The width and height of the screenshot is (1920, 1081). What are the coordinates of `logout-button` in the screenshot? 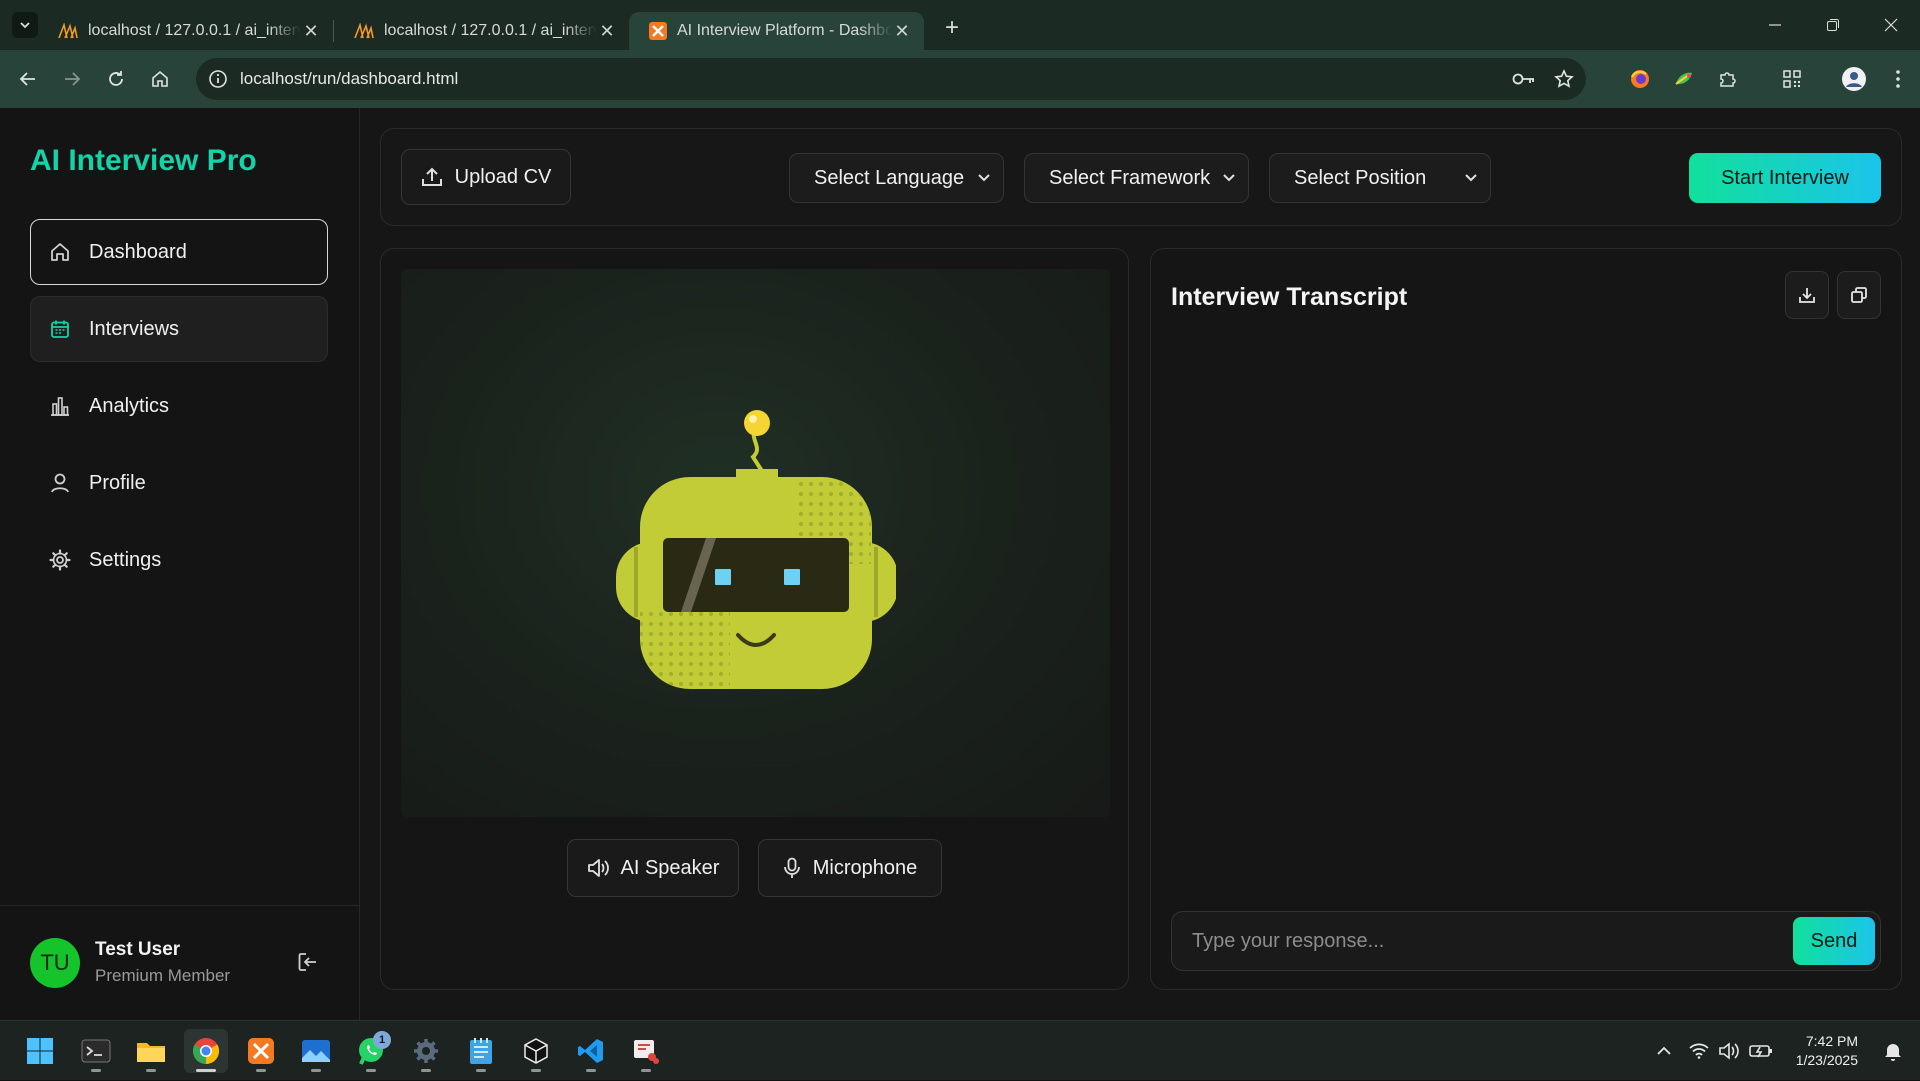 It's located at (308, 962).